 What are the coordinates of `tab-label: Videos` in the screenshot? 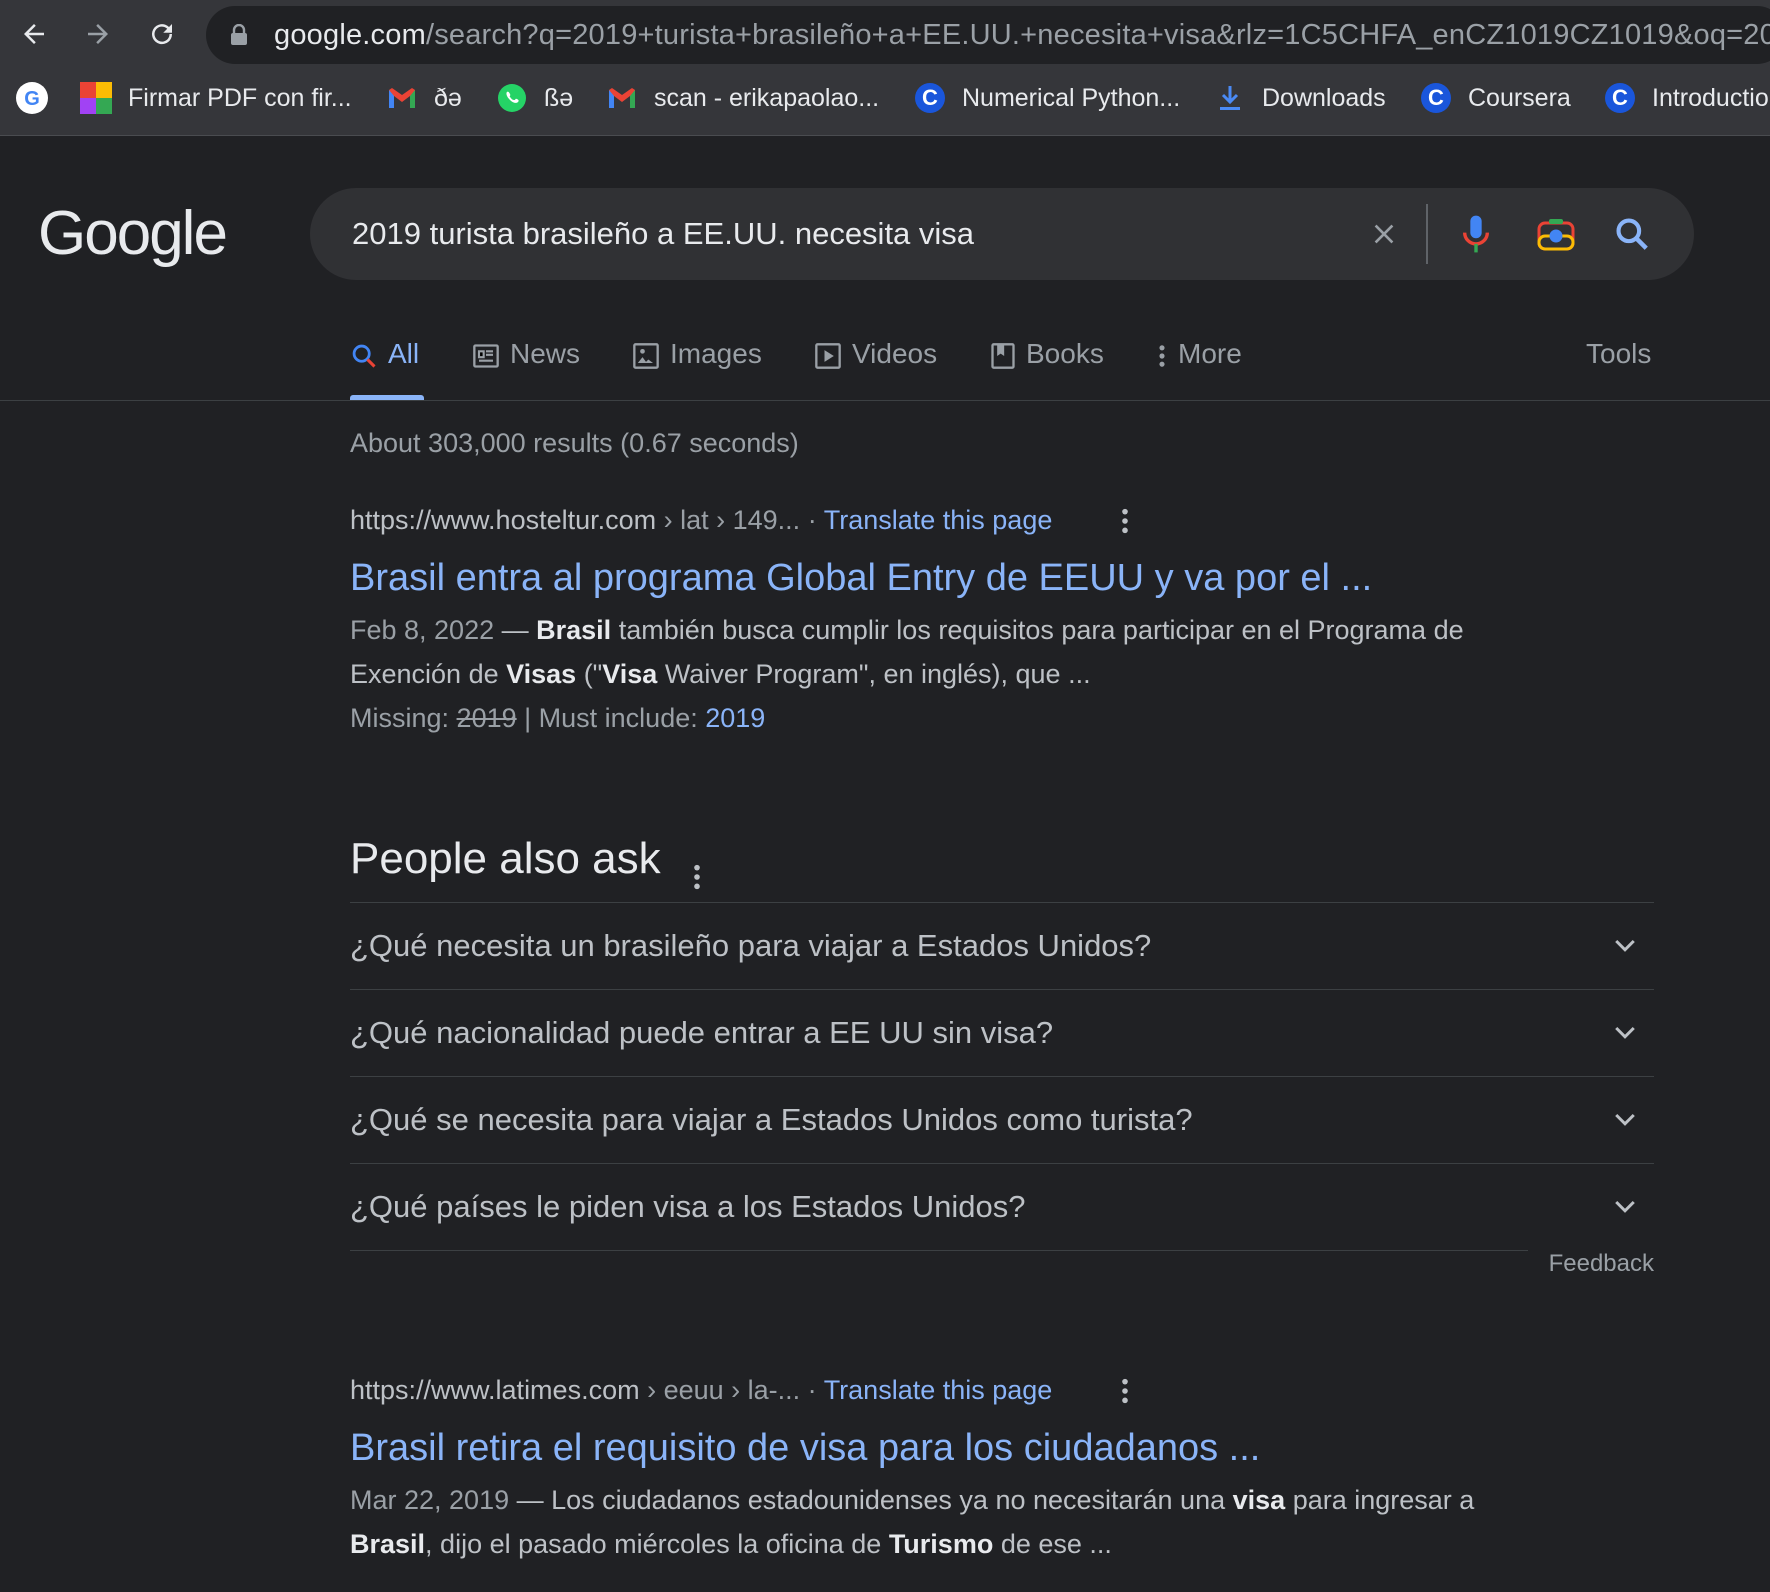 It's located at (895, 353).